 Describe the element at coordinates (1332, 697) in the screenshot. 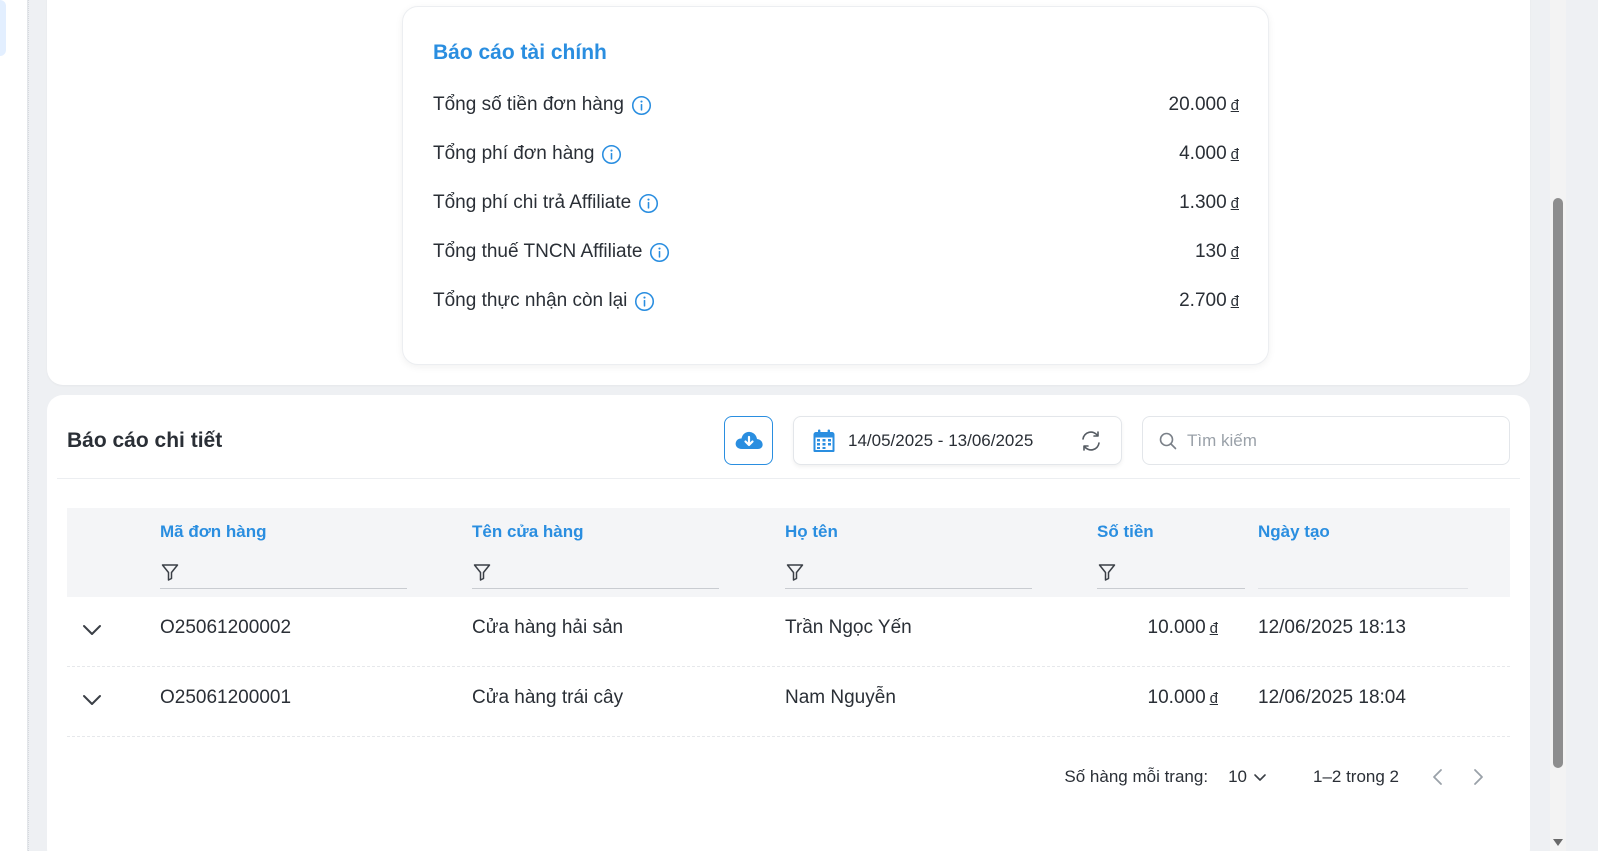

I see `cell-created-at: 12/06/2025 18:04` at that location.